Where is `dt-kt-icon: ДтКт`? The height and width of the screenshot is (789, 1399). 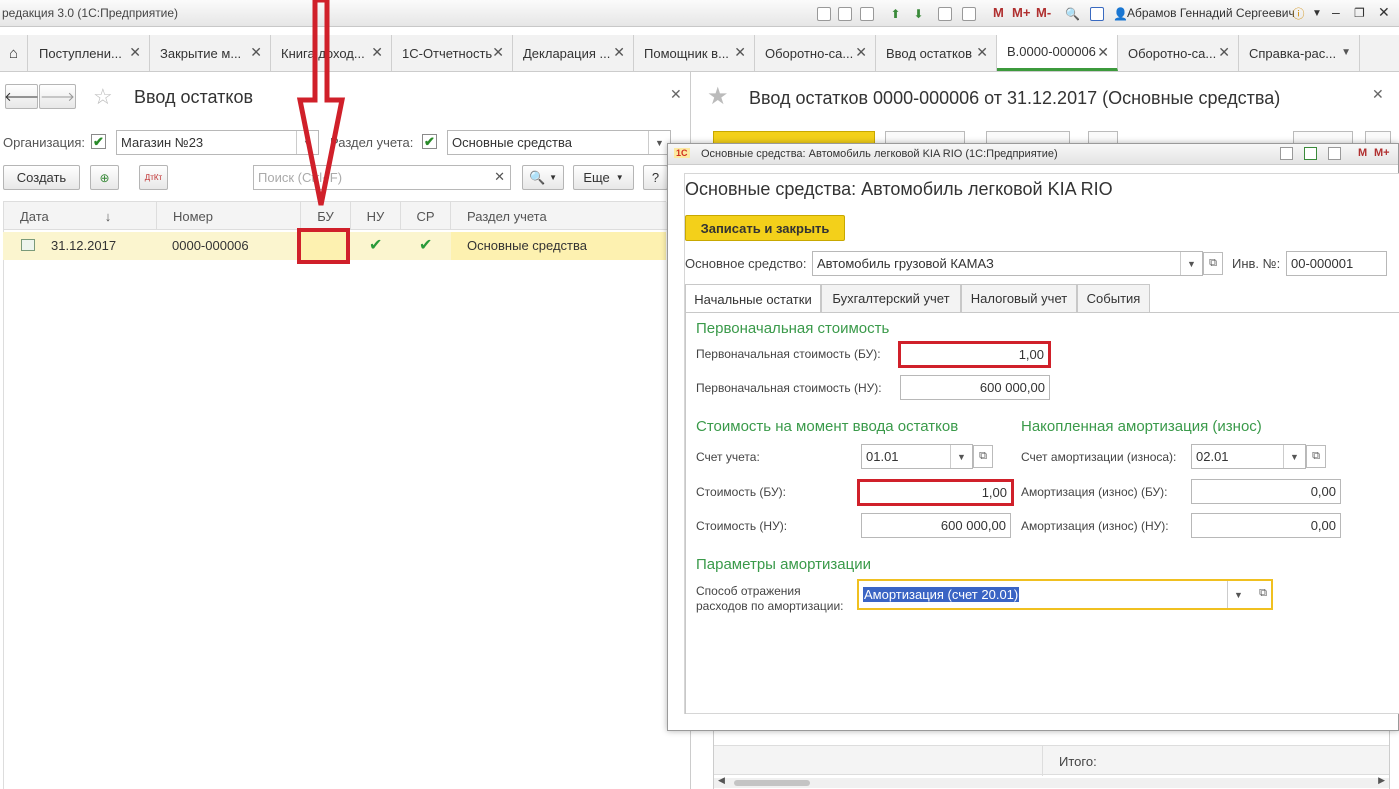 dt-kt-icon: ДтКт is located at coordinates (153, 177).